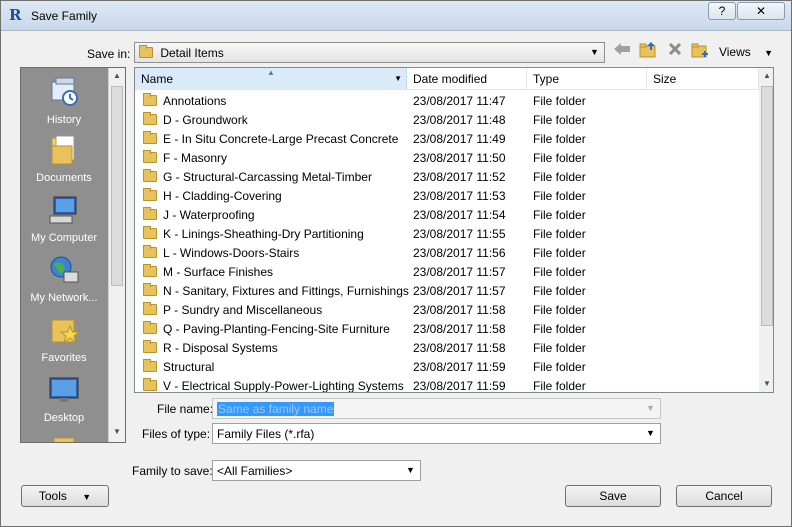 This screenshot has height=527, width=792. I want to click on files-of-type-dropdown: Family Files (*.rfa) ▼, so click(436, 433).